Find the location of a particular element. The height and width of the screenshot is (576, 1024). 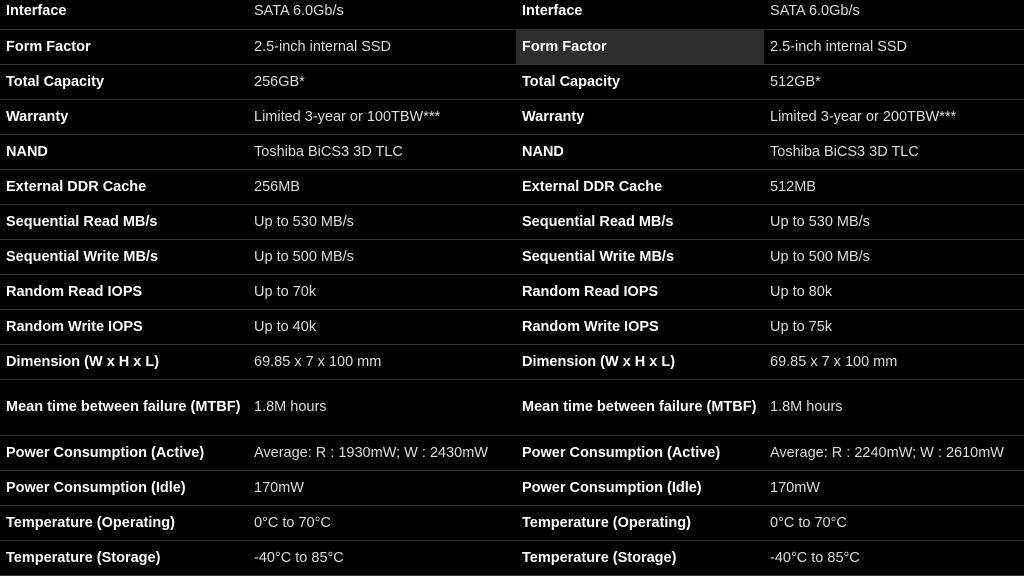

spec-value: 256GB* is located at coordinates (382, 82).